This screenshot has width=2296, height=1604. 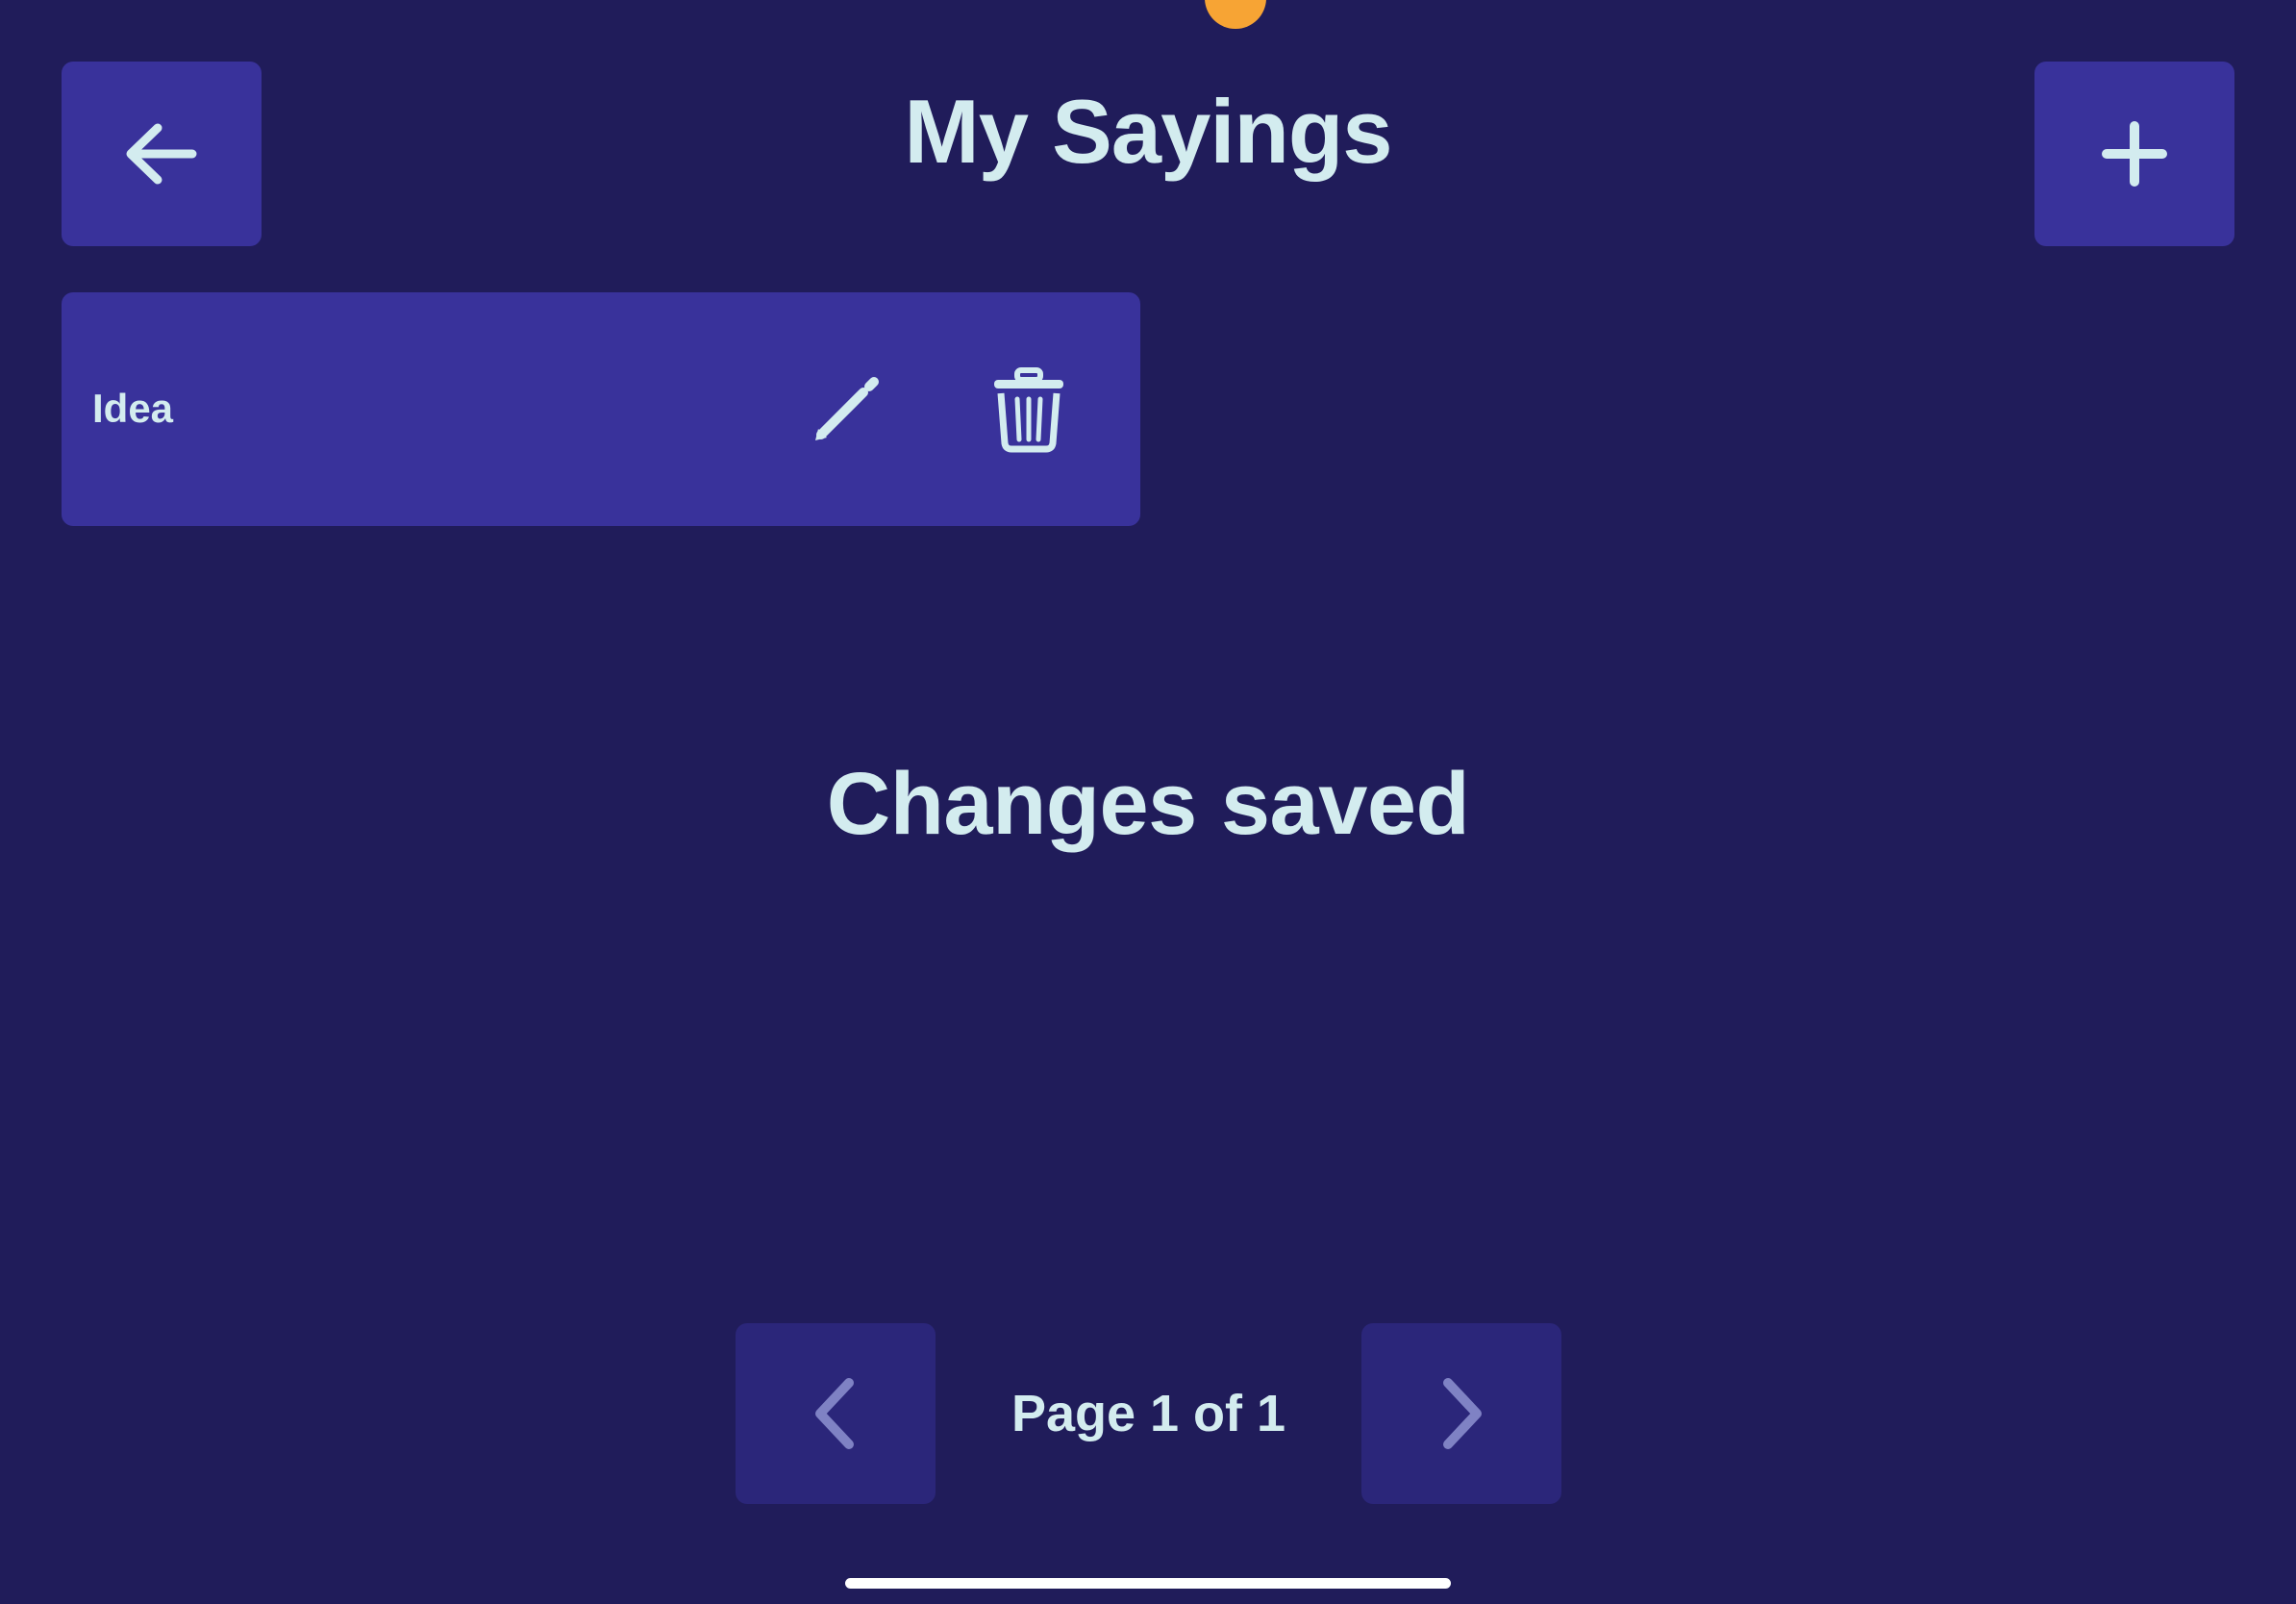 What do you see at coordinates (133, 408) in the screenshot?
I see `saying-title: Idea` at bounding box center [133, 408].